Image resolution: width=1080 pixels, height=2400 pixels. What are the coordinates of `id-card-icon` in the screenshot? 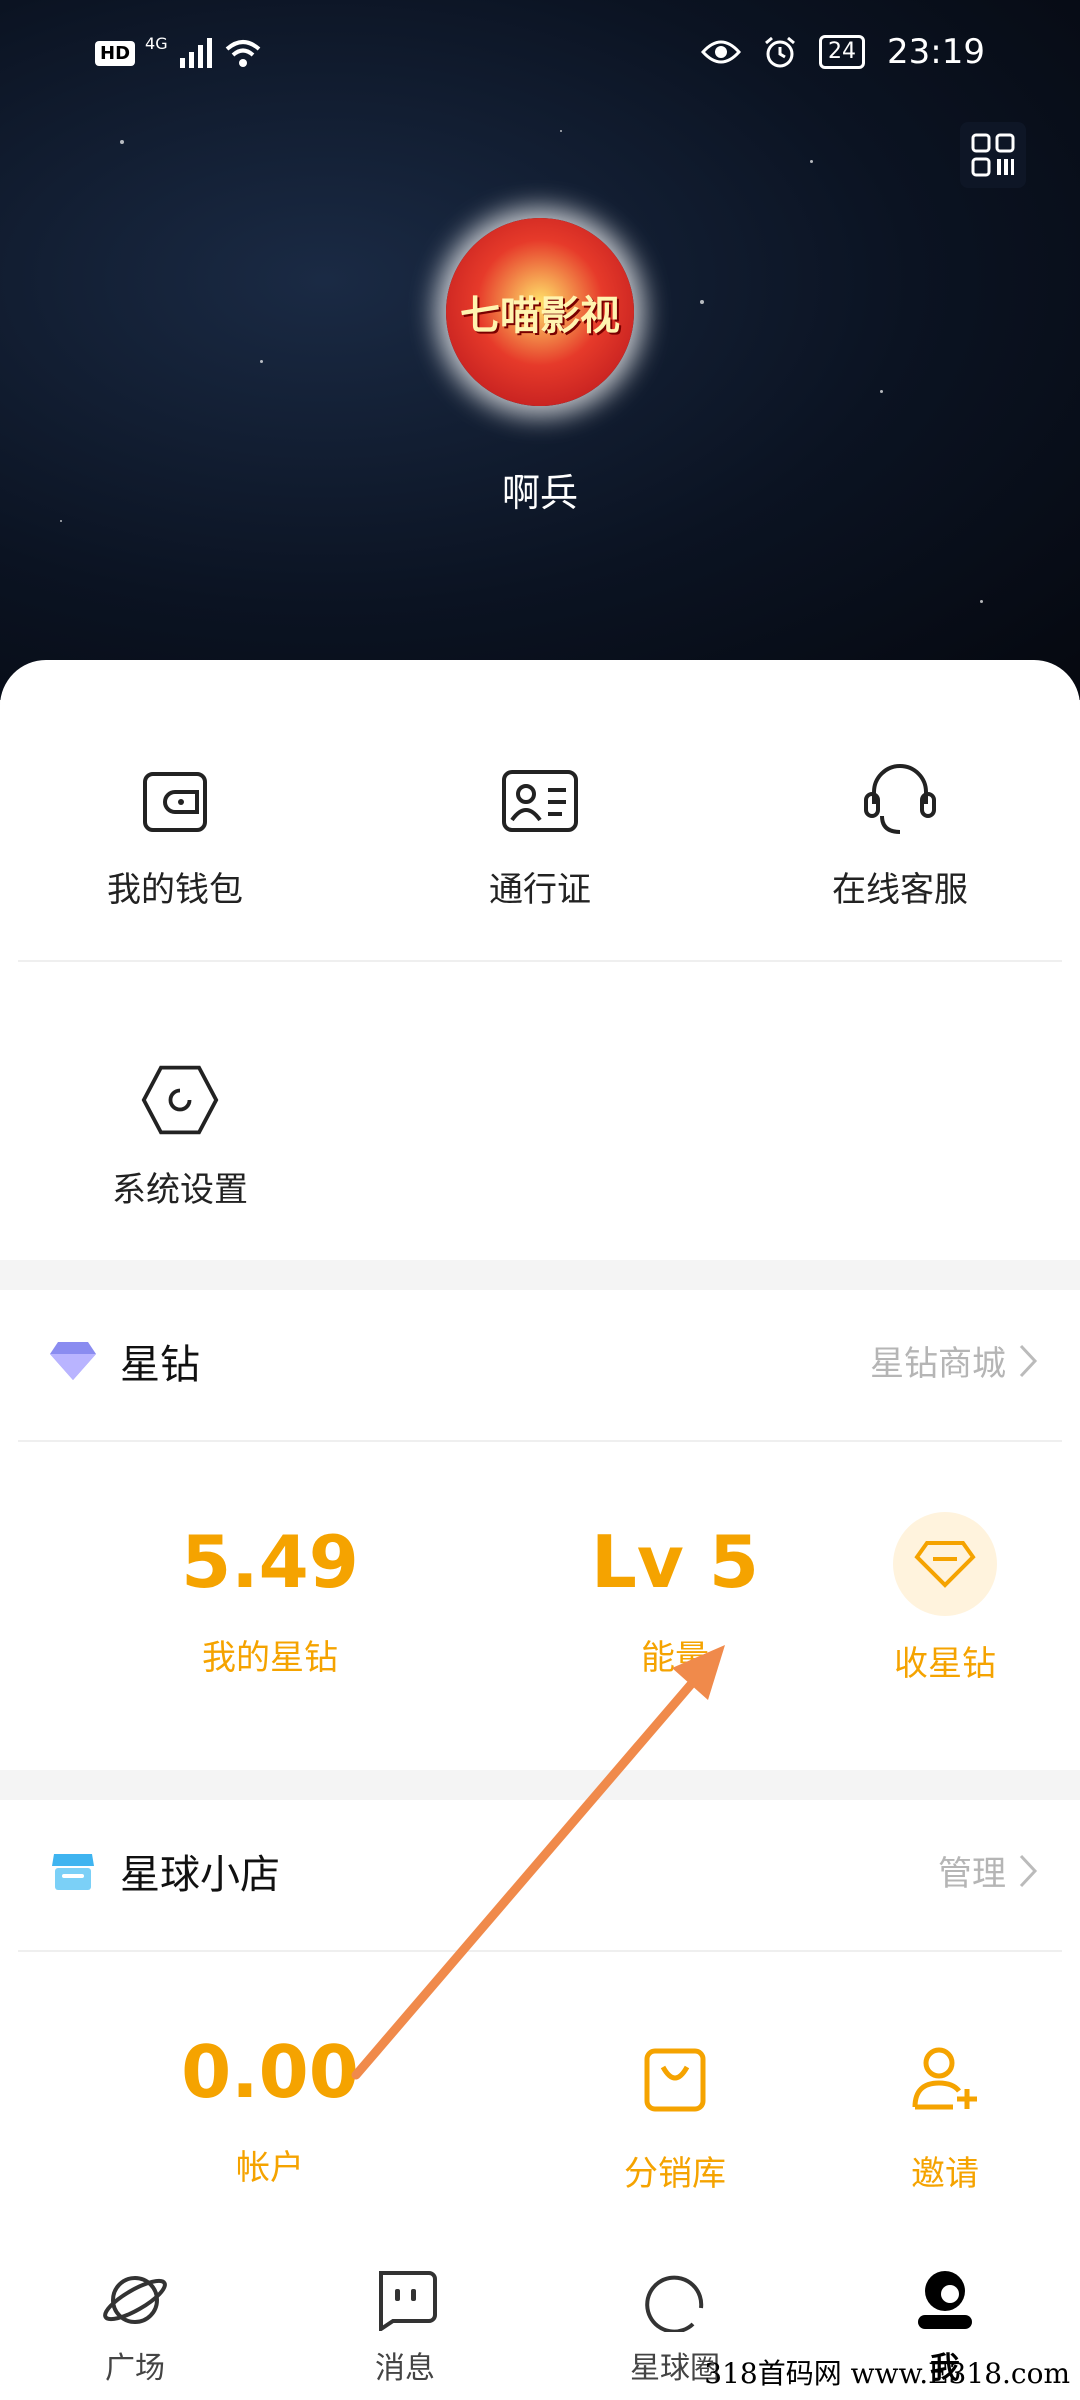 It's located at (540, 801).